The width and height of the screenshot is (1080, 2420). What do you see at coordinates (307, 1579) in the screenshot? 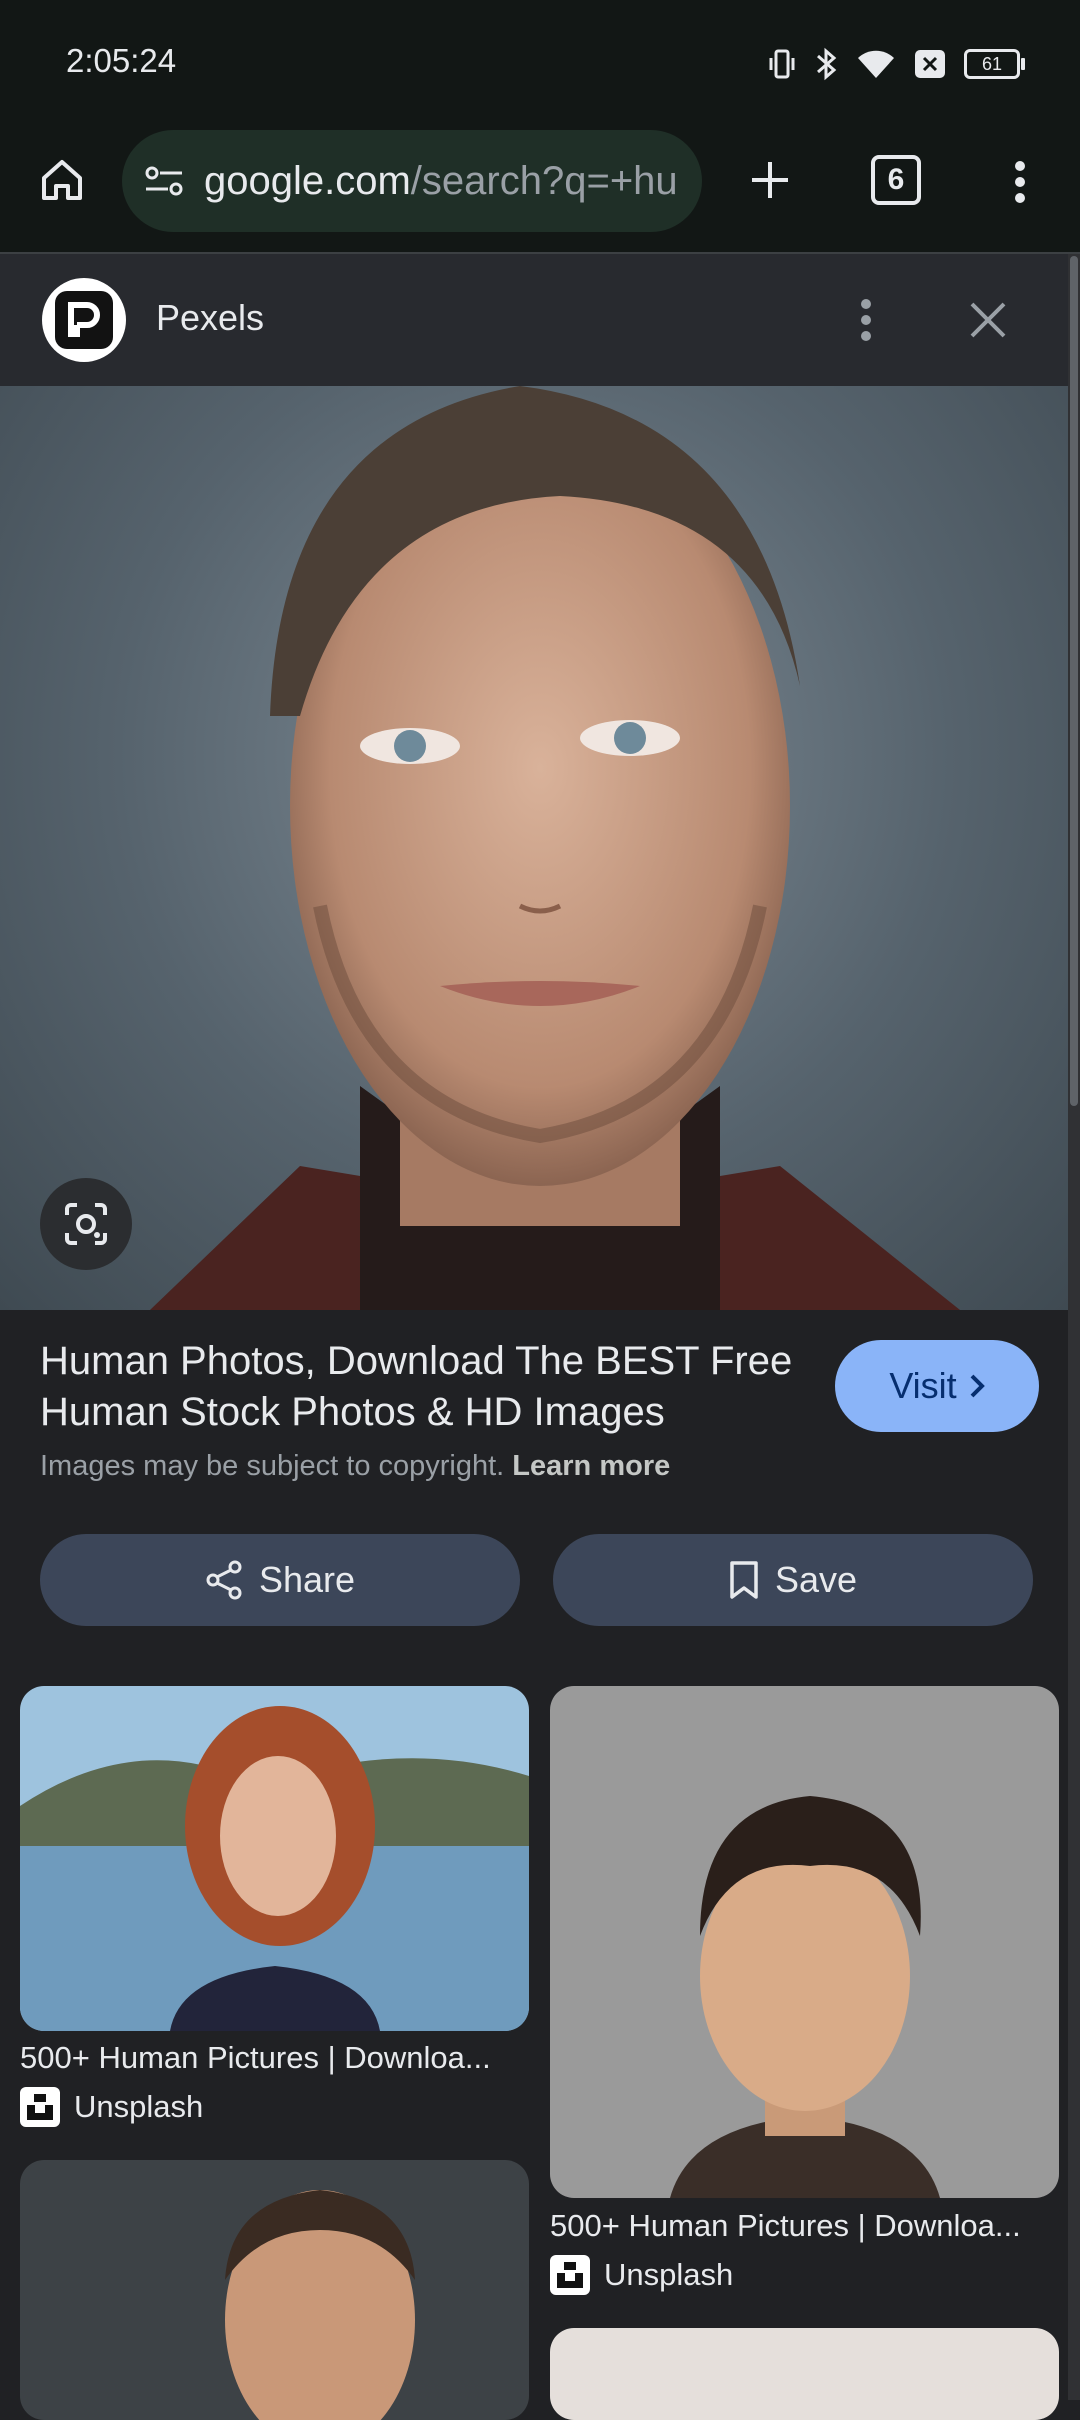
I see `share-label: Share` at bounding box center [307, 1579].